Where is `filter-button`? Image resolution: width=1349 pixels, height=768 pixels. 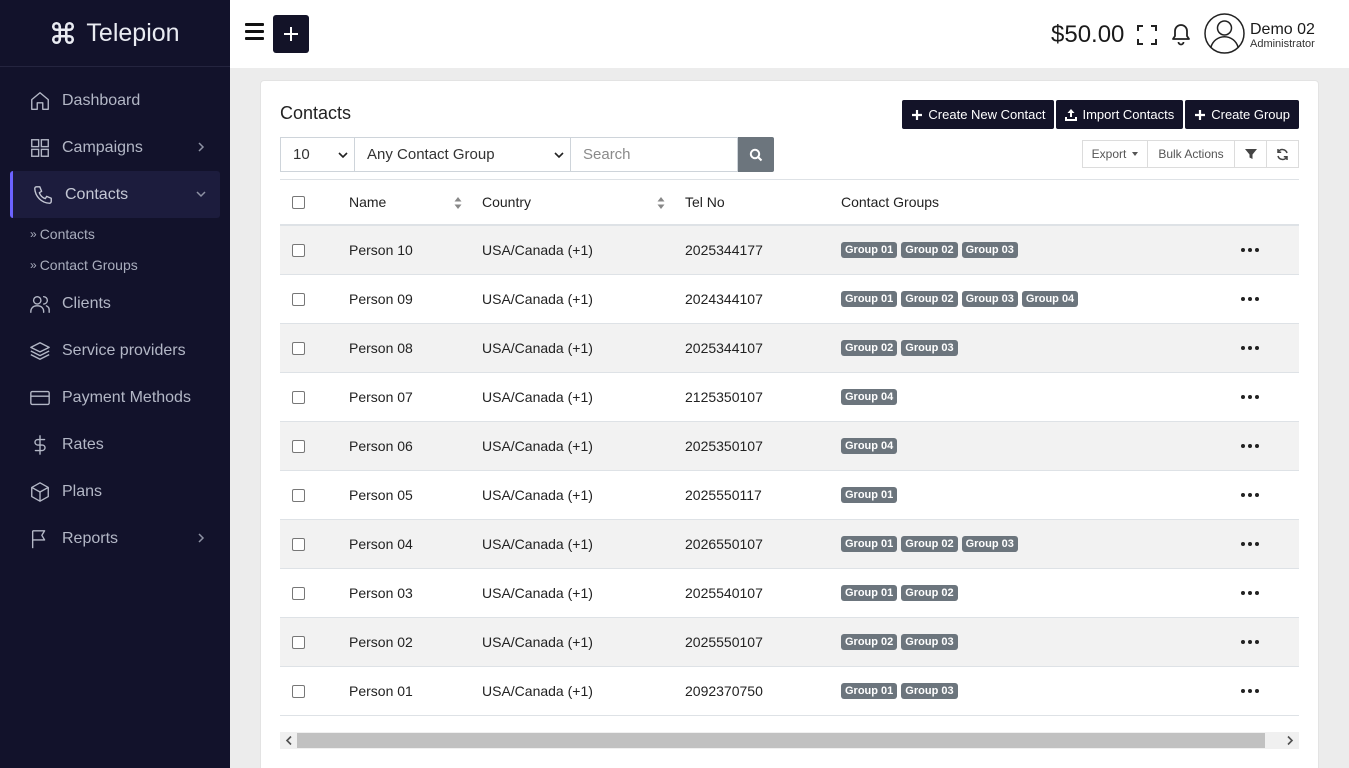 filter-button is located at coordinates (1250, 154).